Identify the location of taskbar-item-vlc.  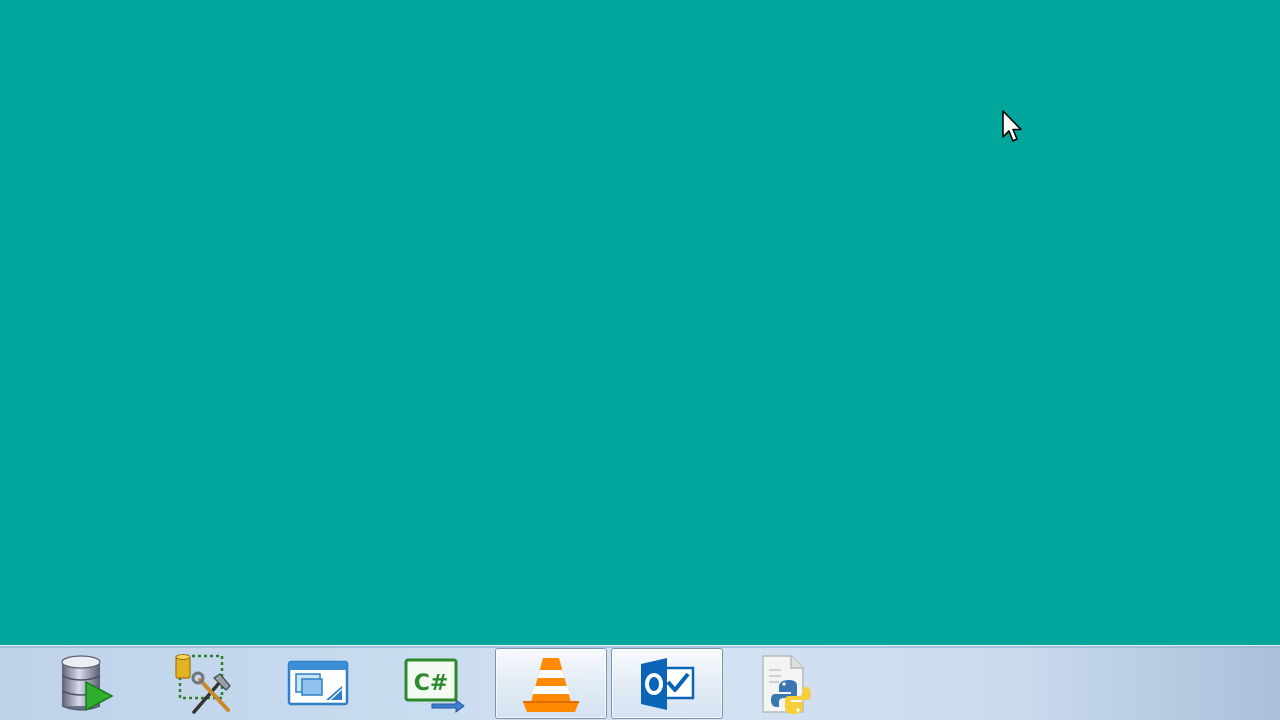
(551, 683).